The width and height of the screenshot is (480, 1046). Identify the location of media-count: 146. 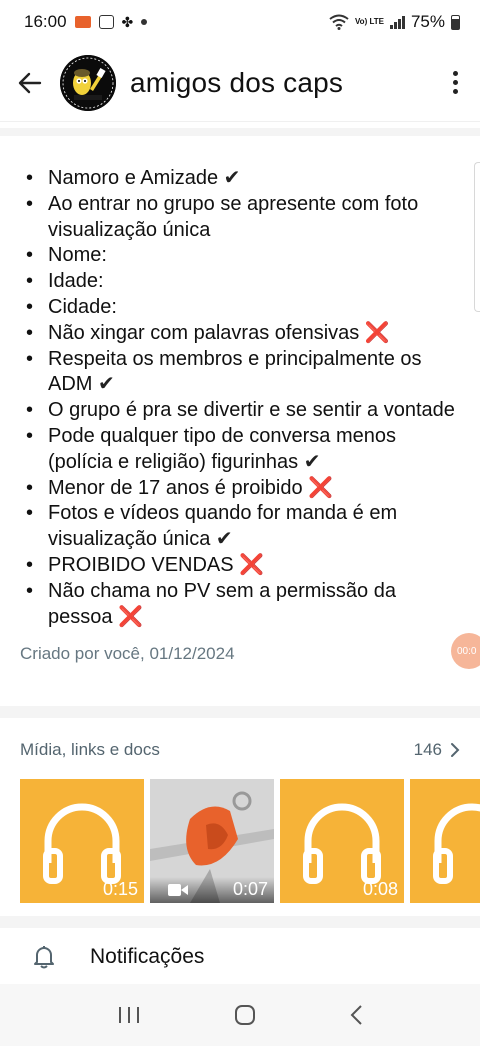
(437, 750).